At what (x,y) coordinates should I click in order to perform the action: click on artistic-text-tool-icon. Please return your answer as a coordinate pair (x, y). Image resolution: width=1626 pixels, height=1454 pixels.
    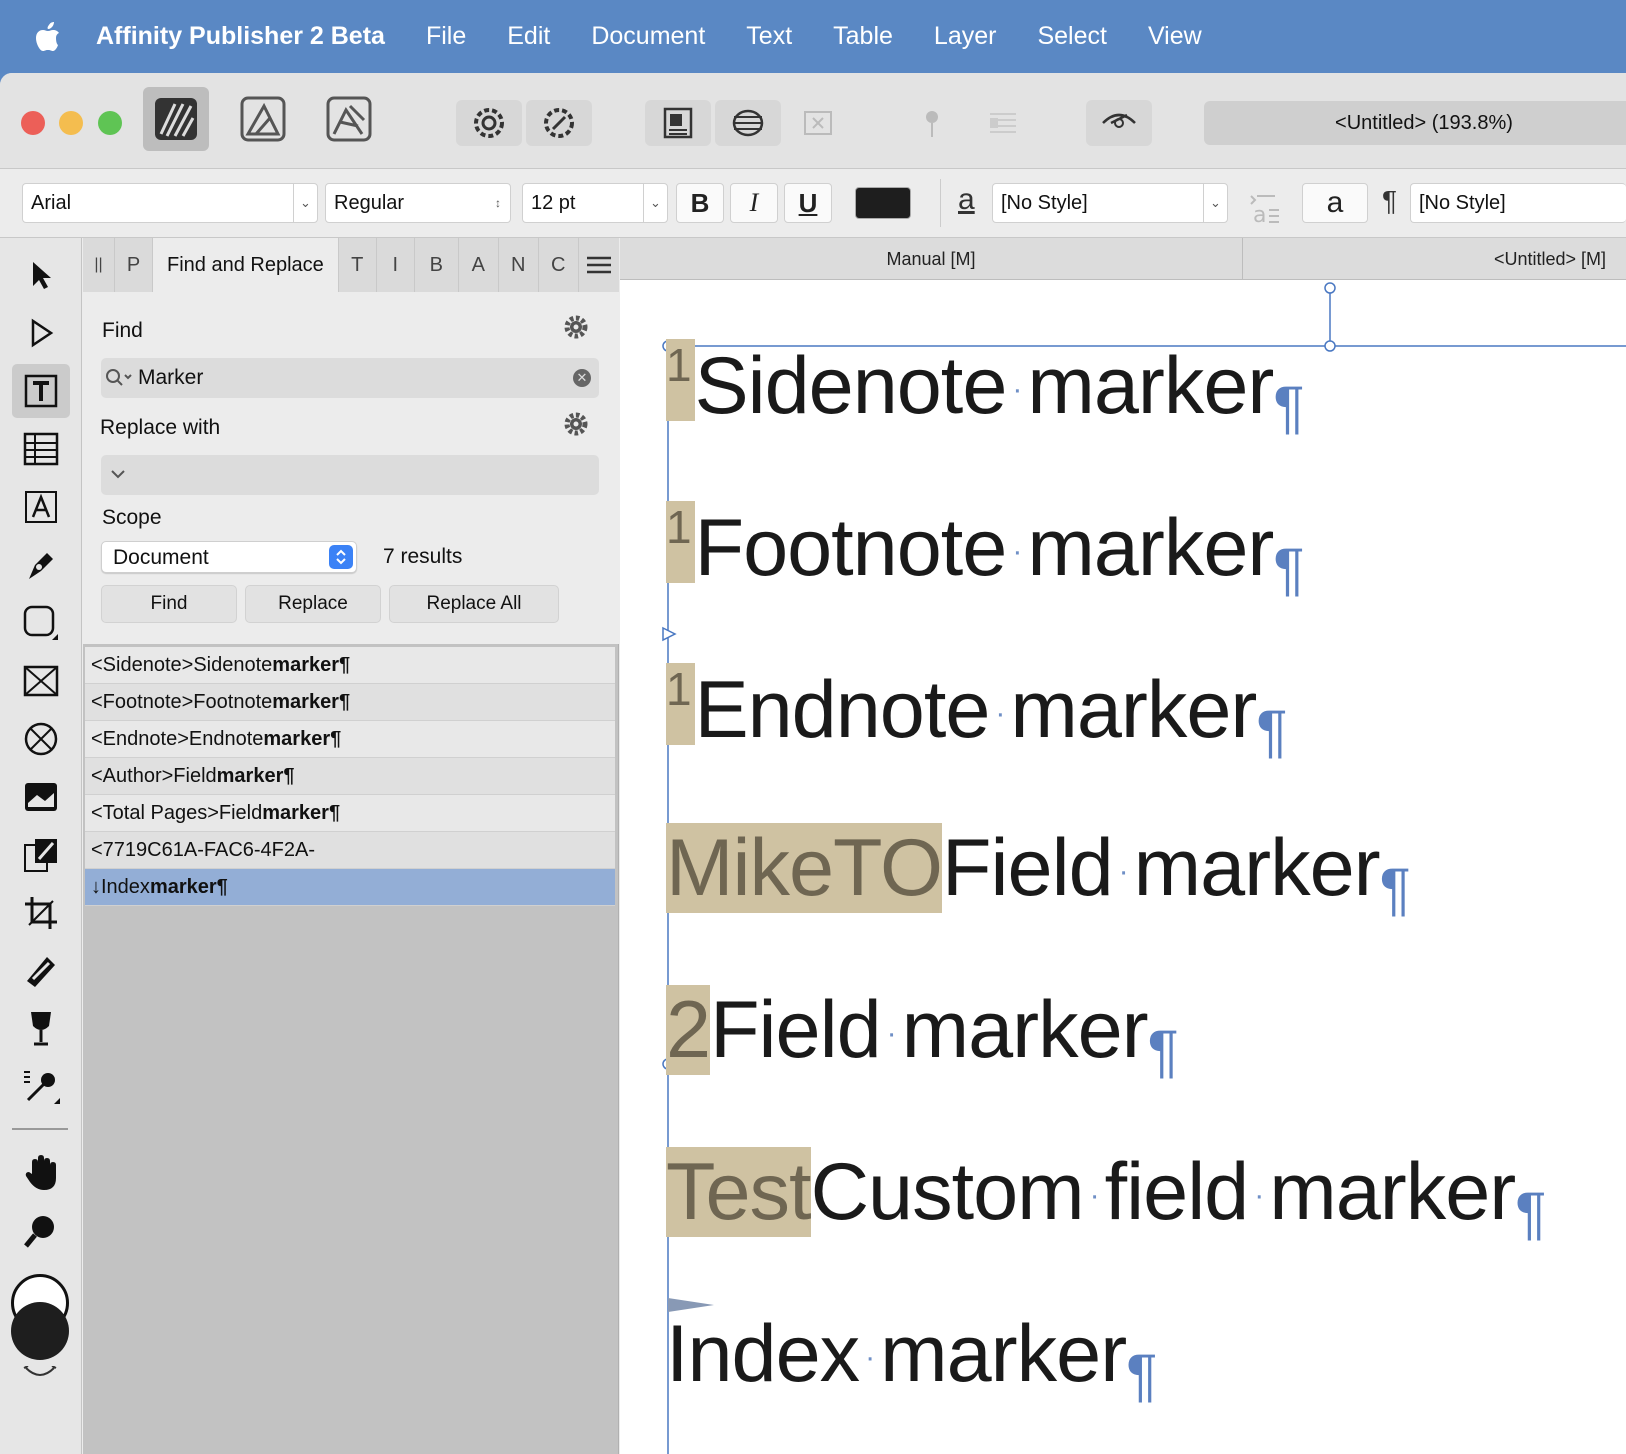
    Looking at the image, I should click on (41, 391).